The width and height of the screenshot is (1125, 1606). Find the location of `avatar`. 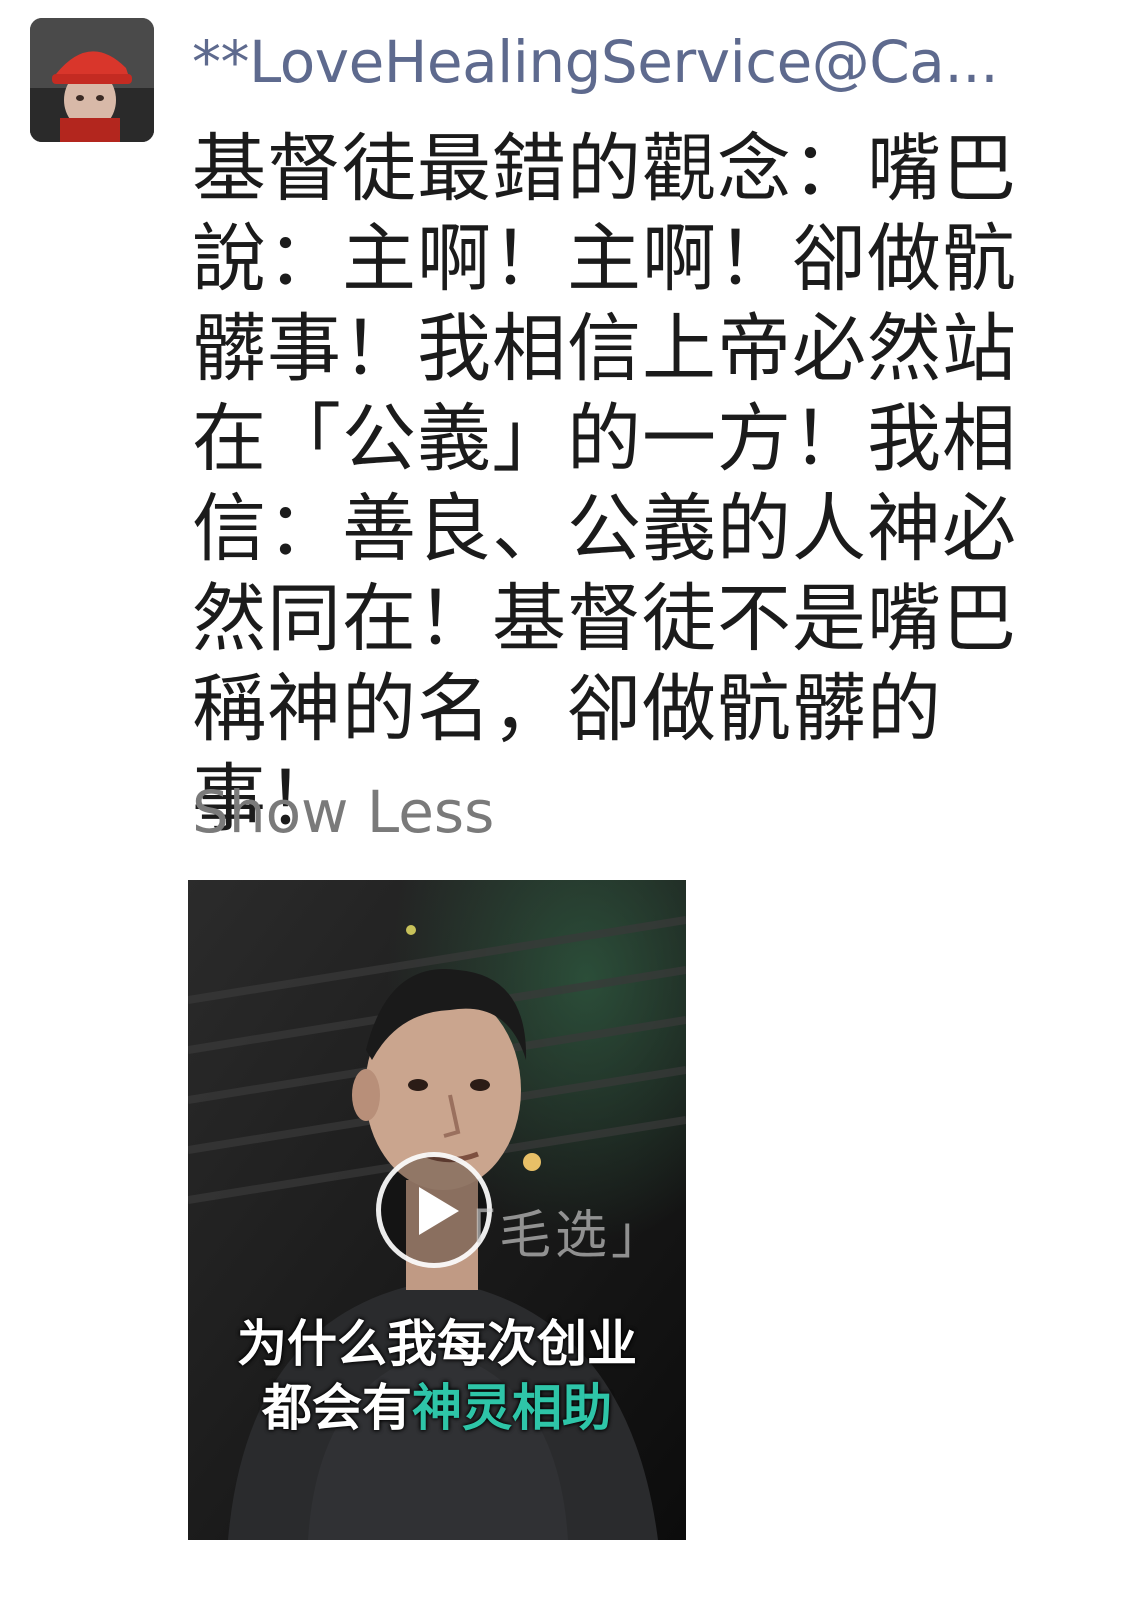

avatar is located at coordinates (92, 80).